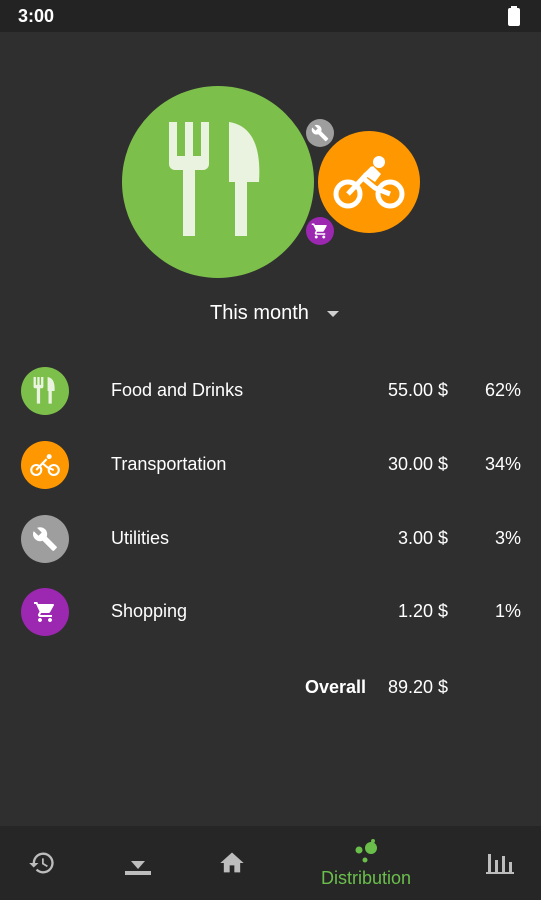 This screenshot has width=541, height=900. I want to click on bar-chart-icon, so click(500, 864).